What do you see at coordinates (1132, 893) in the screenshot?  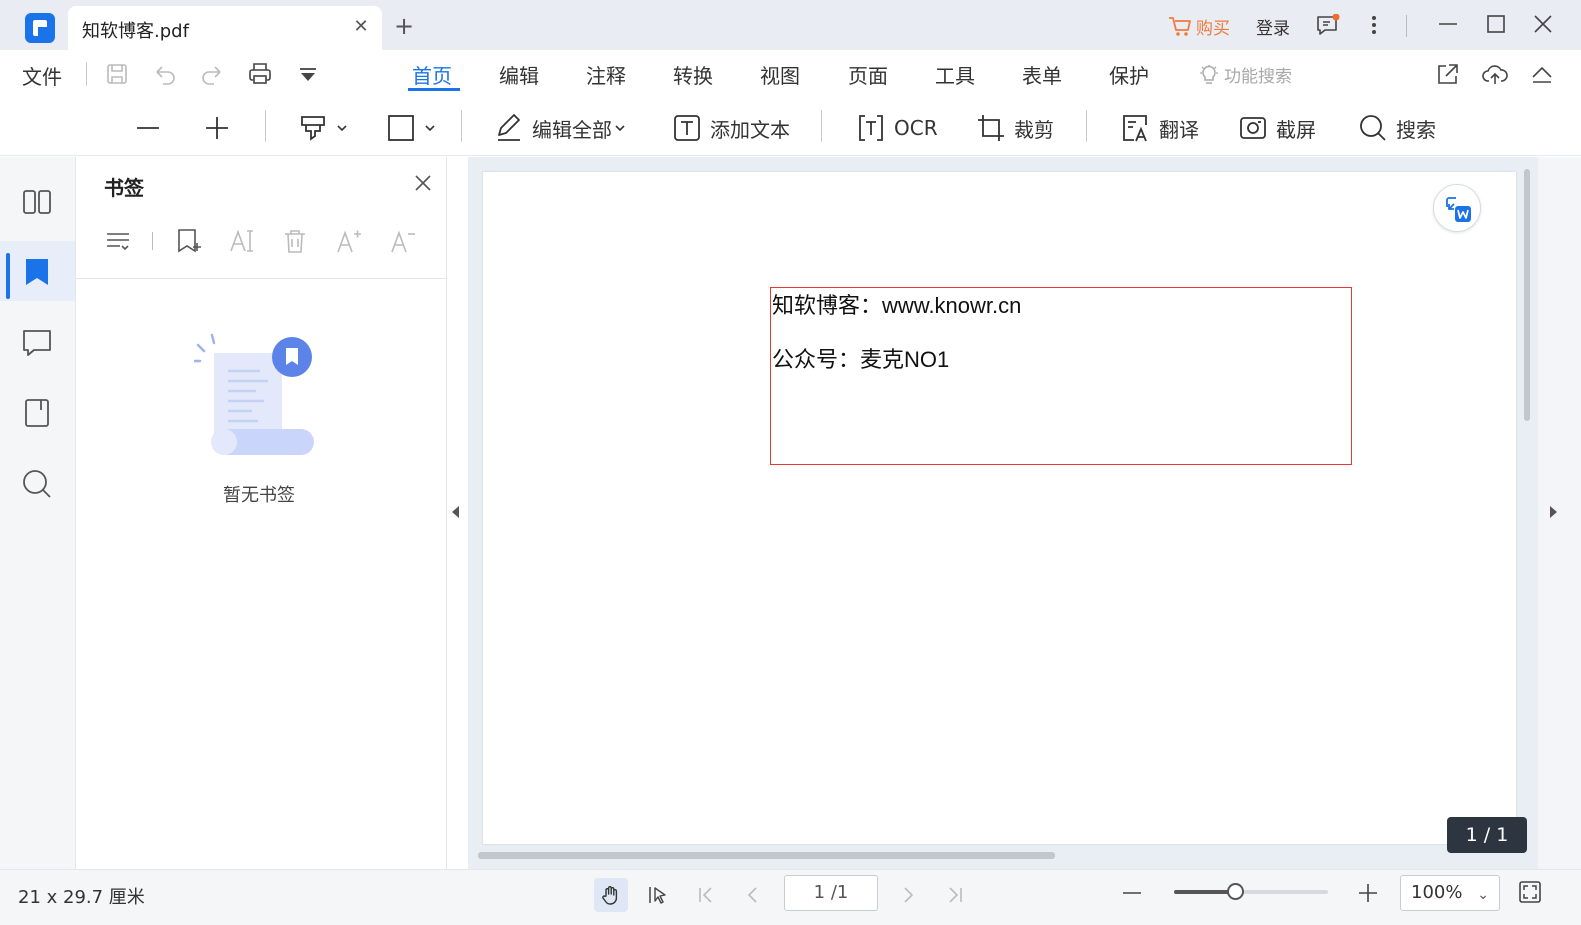 I see `zoom-out-icon` at bounding box center [1132, 893].